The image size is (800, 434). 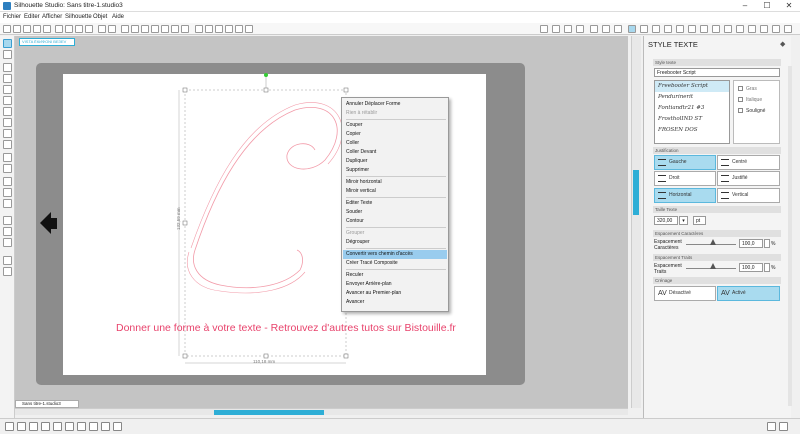 What do you see at coordinates (748, 195) in the screenshot?
I see `vertical-button: Vertical` at bounding box center [748, 195].